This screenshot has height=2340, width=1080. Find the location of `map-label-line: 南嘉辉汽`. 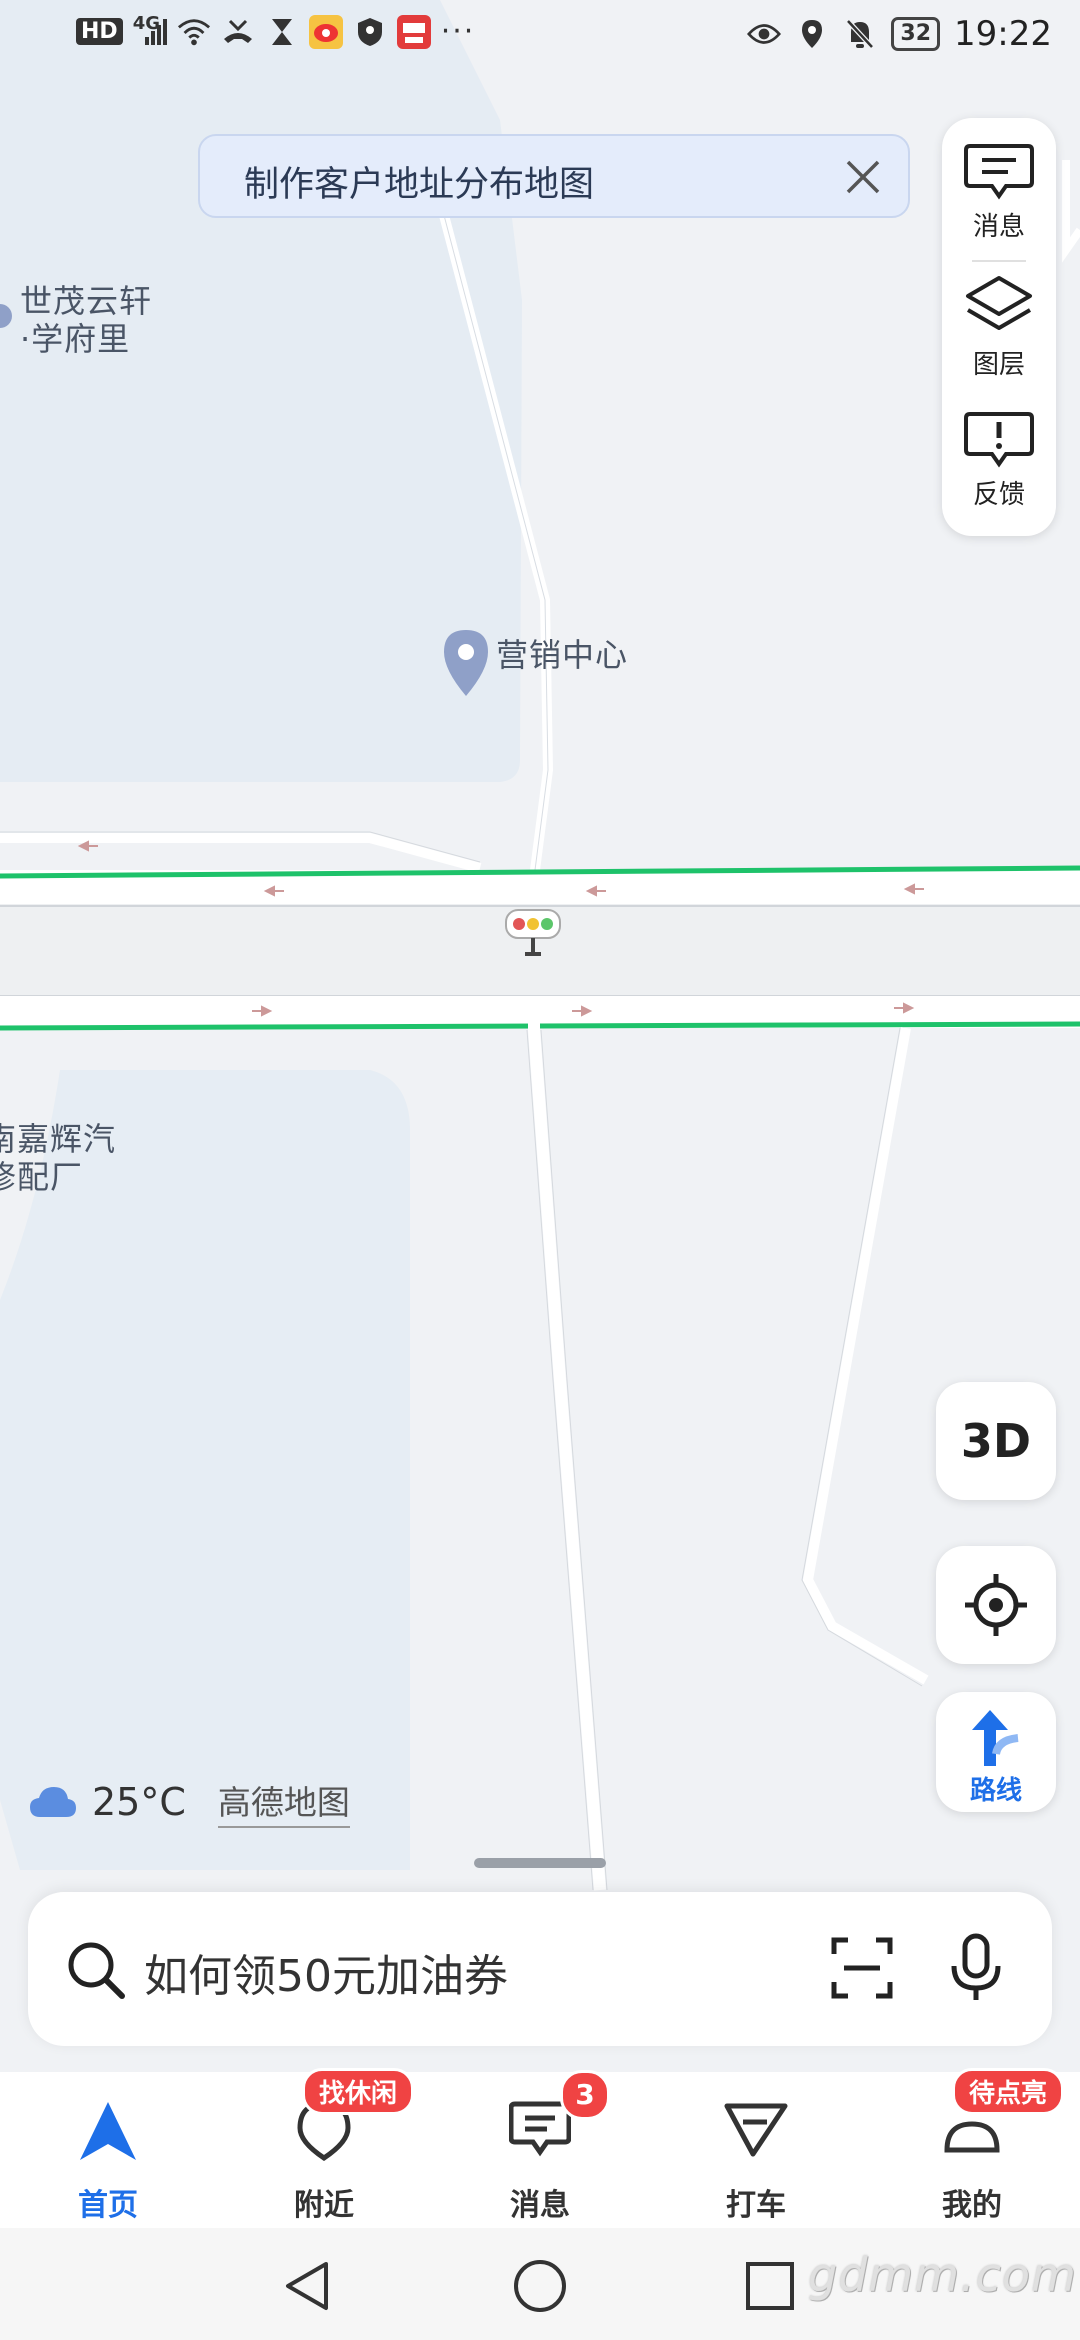

map-label-line: 南嘉辉汽 is located at coordinates (58, 1139).